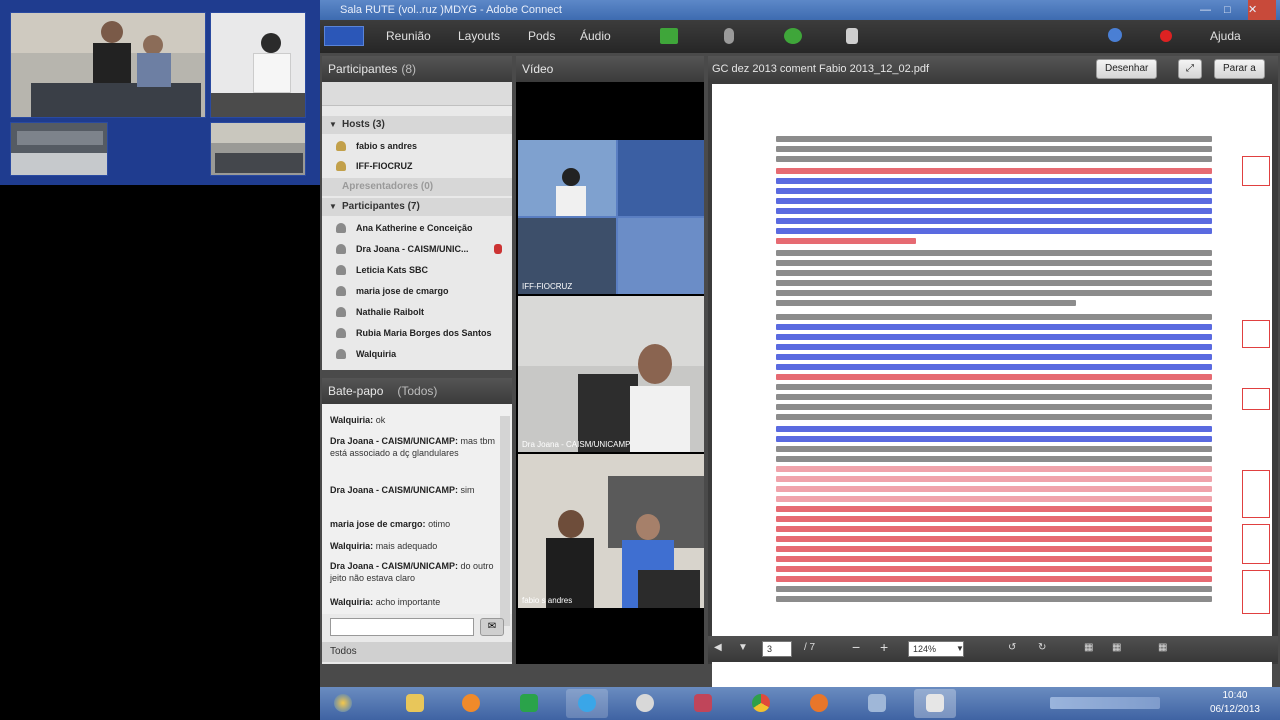  I want to click on speaker-icon, so click(669, 36).